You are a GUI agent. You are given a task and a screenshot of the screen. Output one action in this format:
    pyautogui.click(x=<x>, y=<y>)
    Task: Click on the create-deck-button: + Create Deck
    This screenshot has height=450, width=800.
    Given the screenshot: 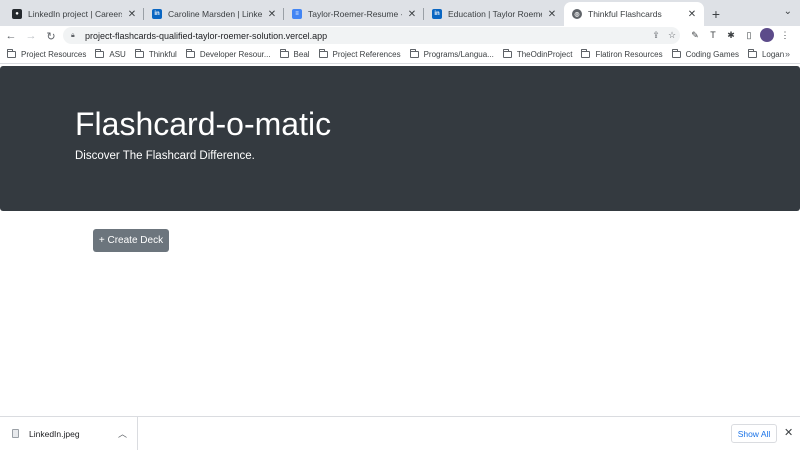 What is the action you would take?
    pyautogui.click(x=131, y=240)
    